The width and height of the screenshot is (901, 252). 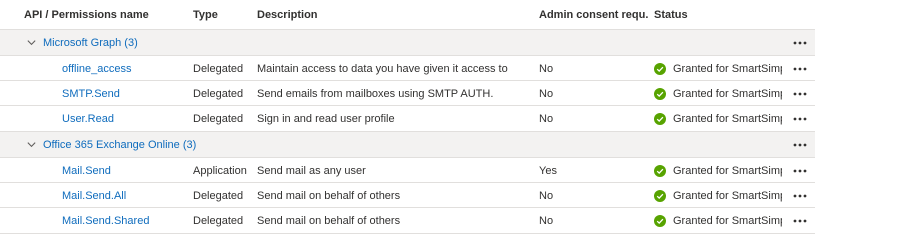 What do you see at coordinates (120, 144) in the screenshot?
I see `group-label: Office 365 Exchange Online (3)` at bounding box center [120, 144].